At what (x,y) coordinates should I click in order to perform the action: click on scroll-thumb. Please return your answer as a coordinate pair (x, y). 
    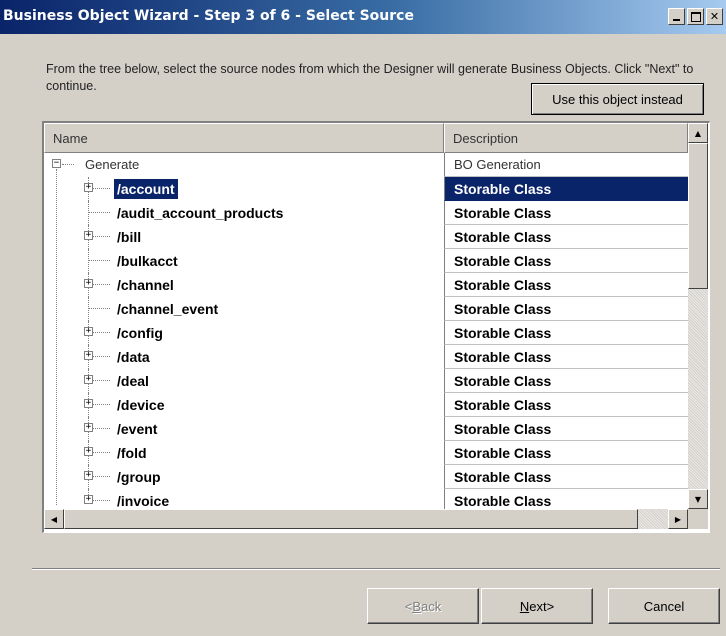
    Looking at the image, I should click on (698, 216).